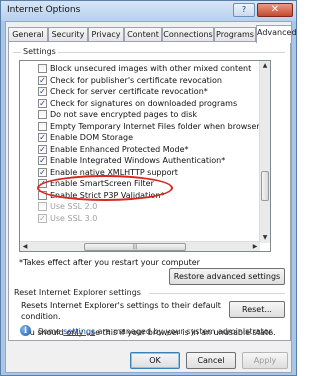 The height and width of the screenshot is (376, 320). I want to click on notice-prefix: Some, so click(51, 331).